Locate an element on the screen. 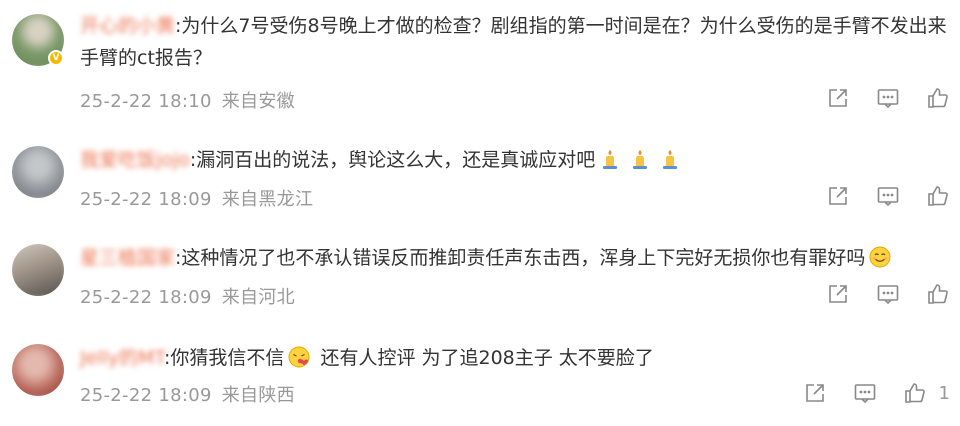 This screenshot has height=426, width=960. comment-meta: 25-2-22 18:09 来自陕西 is located at coordinates (187, 394).